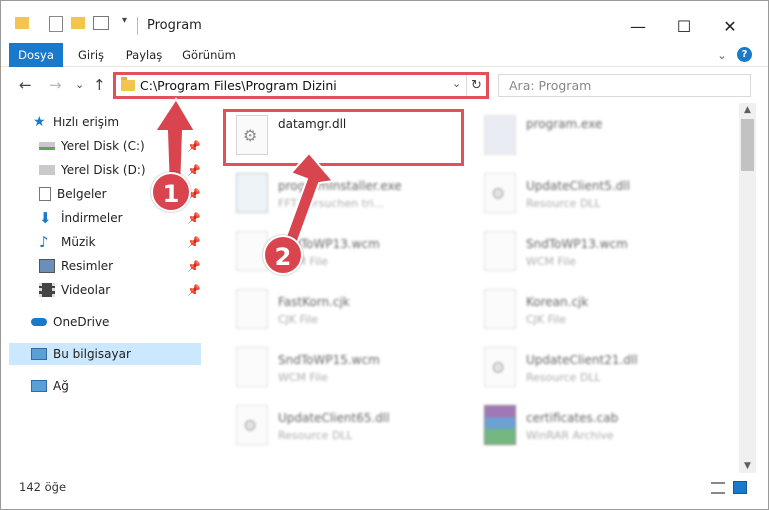 This screenshot has height=510, width=769. What do you see at coordinates (334, 418) in the screenshot?
I see `file-name: UpdateClient65.dll` at bounding box center [334, 418].